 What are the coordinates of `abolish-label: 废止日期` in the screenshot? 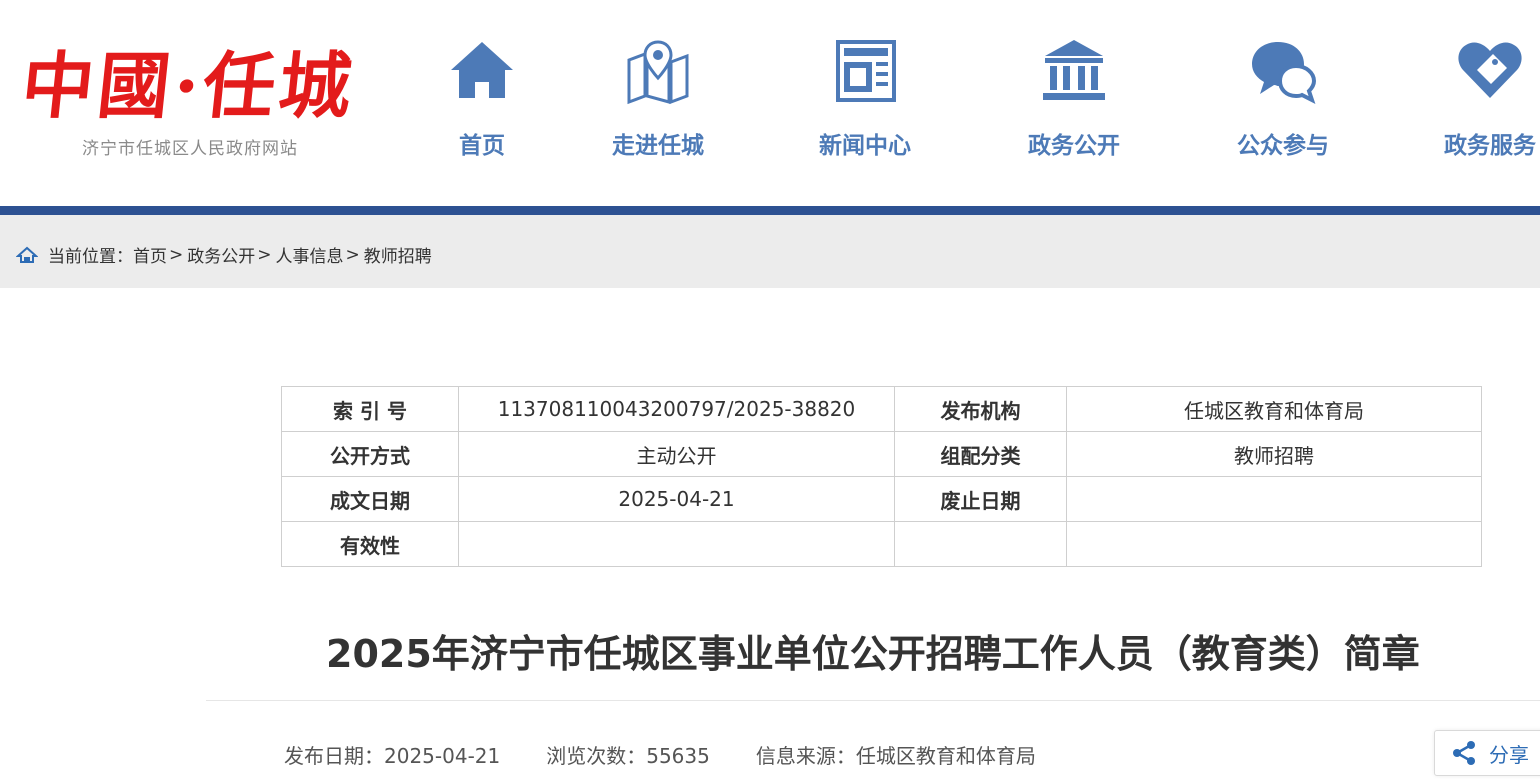 It's located at (980, 499).